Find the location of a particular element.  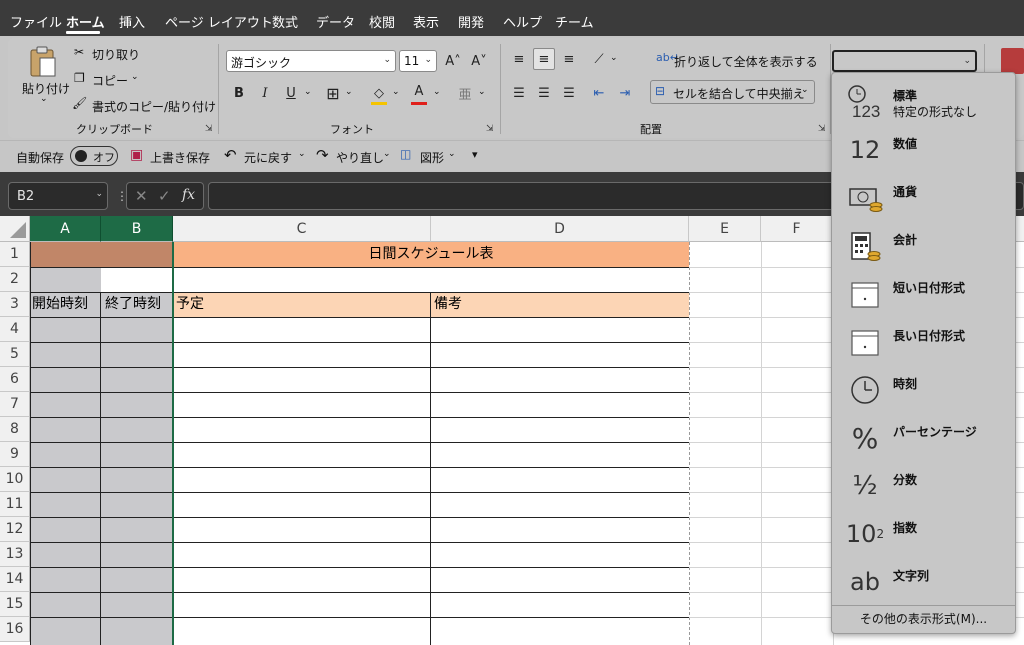

tab-file: ファイル is located at coordinates (36, 21).